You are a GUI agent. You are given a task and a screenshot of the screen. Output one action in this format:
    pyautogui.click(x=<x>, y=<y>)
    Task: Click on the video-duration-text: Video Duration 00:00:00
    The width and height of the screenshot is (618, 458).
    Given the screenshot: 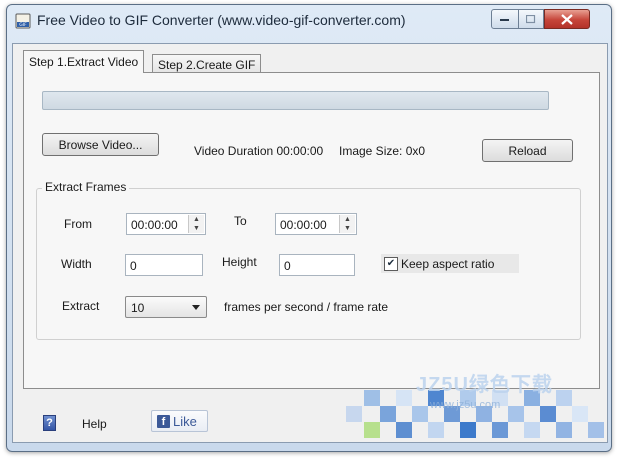 What is the action you would take?
    pyautogui.click(x=259, y=151)
    